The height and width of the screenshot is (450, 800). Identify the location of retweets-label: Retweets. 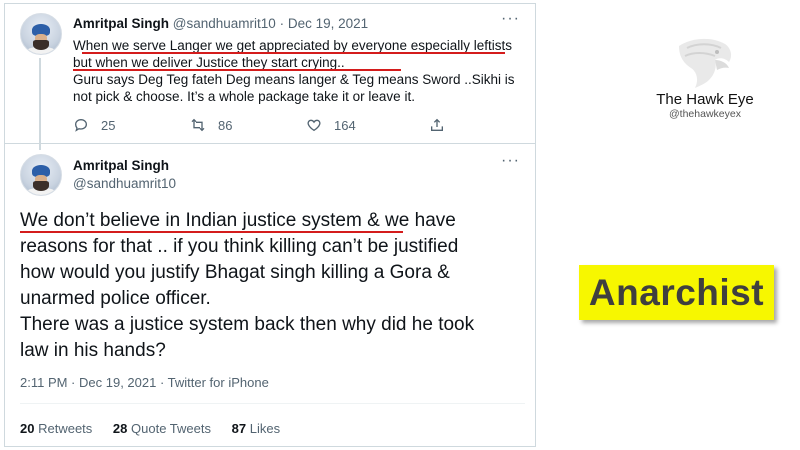
(65, 428).